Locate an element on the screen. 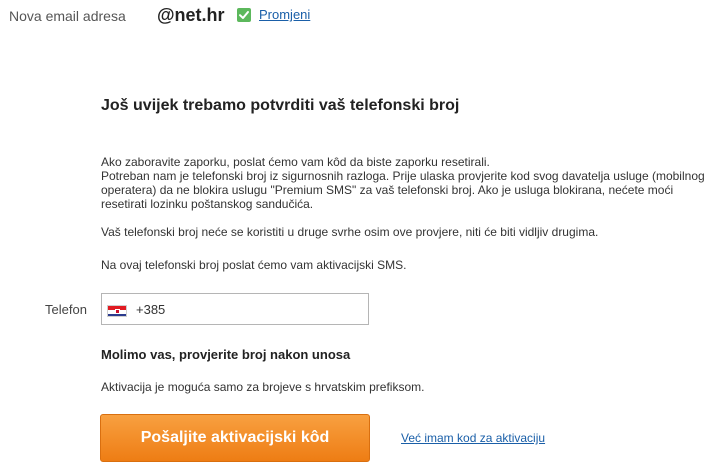 Image resolution: width=720 pixels, height=469 pixels. phone-field is located at coordinates (235, 309).